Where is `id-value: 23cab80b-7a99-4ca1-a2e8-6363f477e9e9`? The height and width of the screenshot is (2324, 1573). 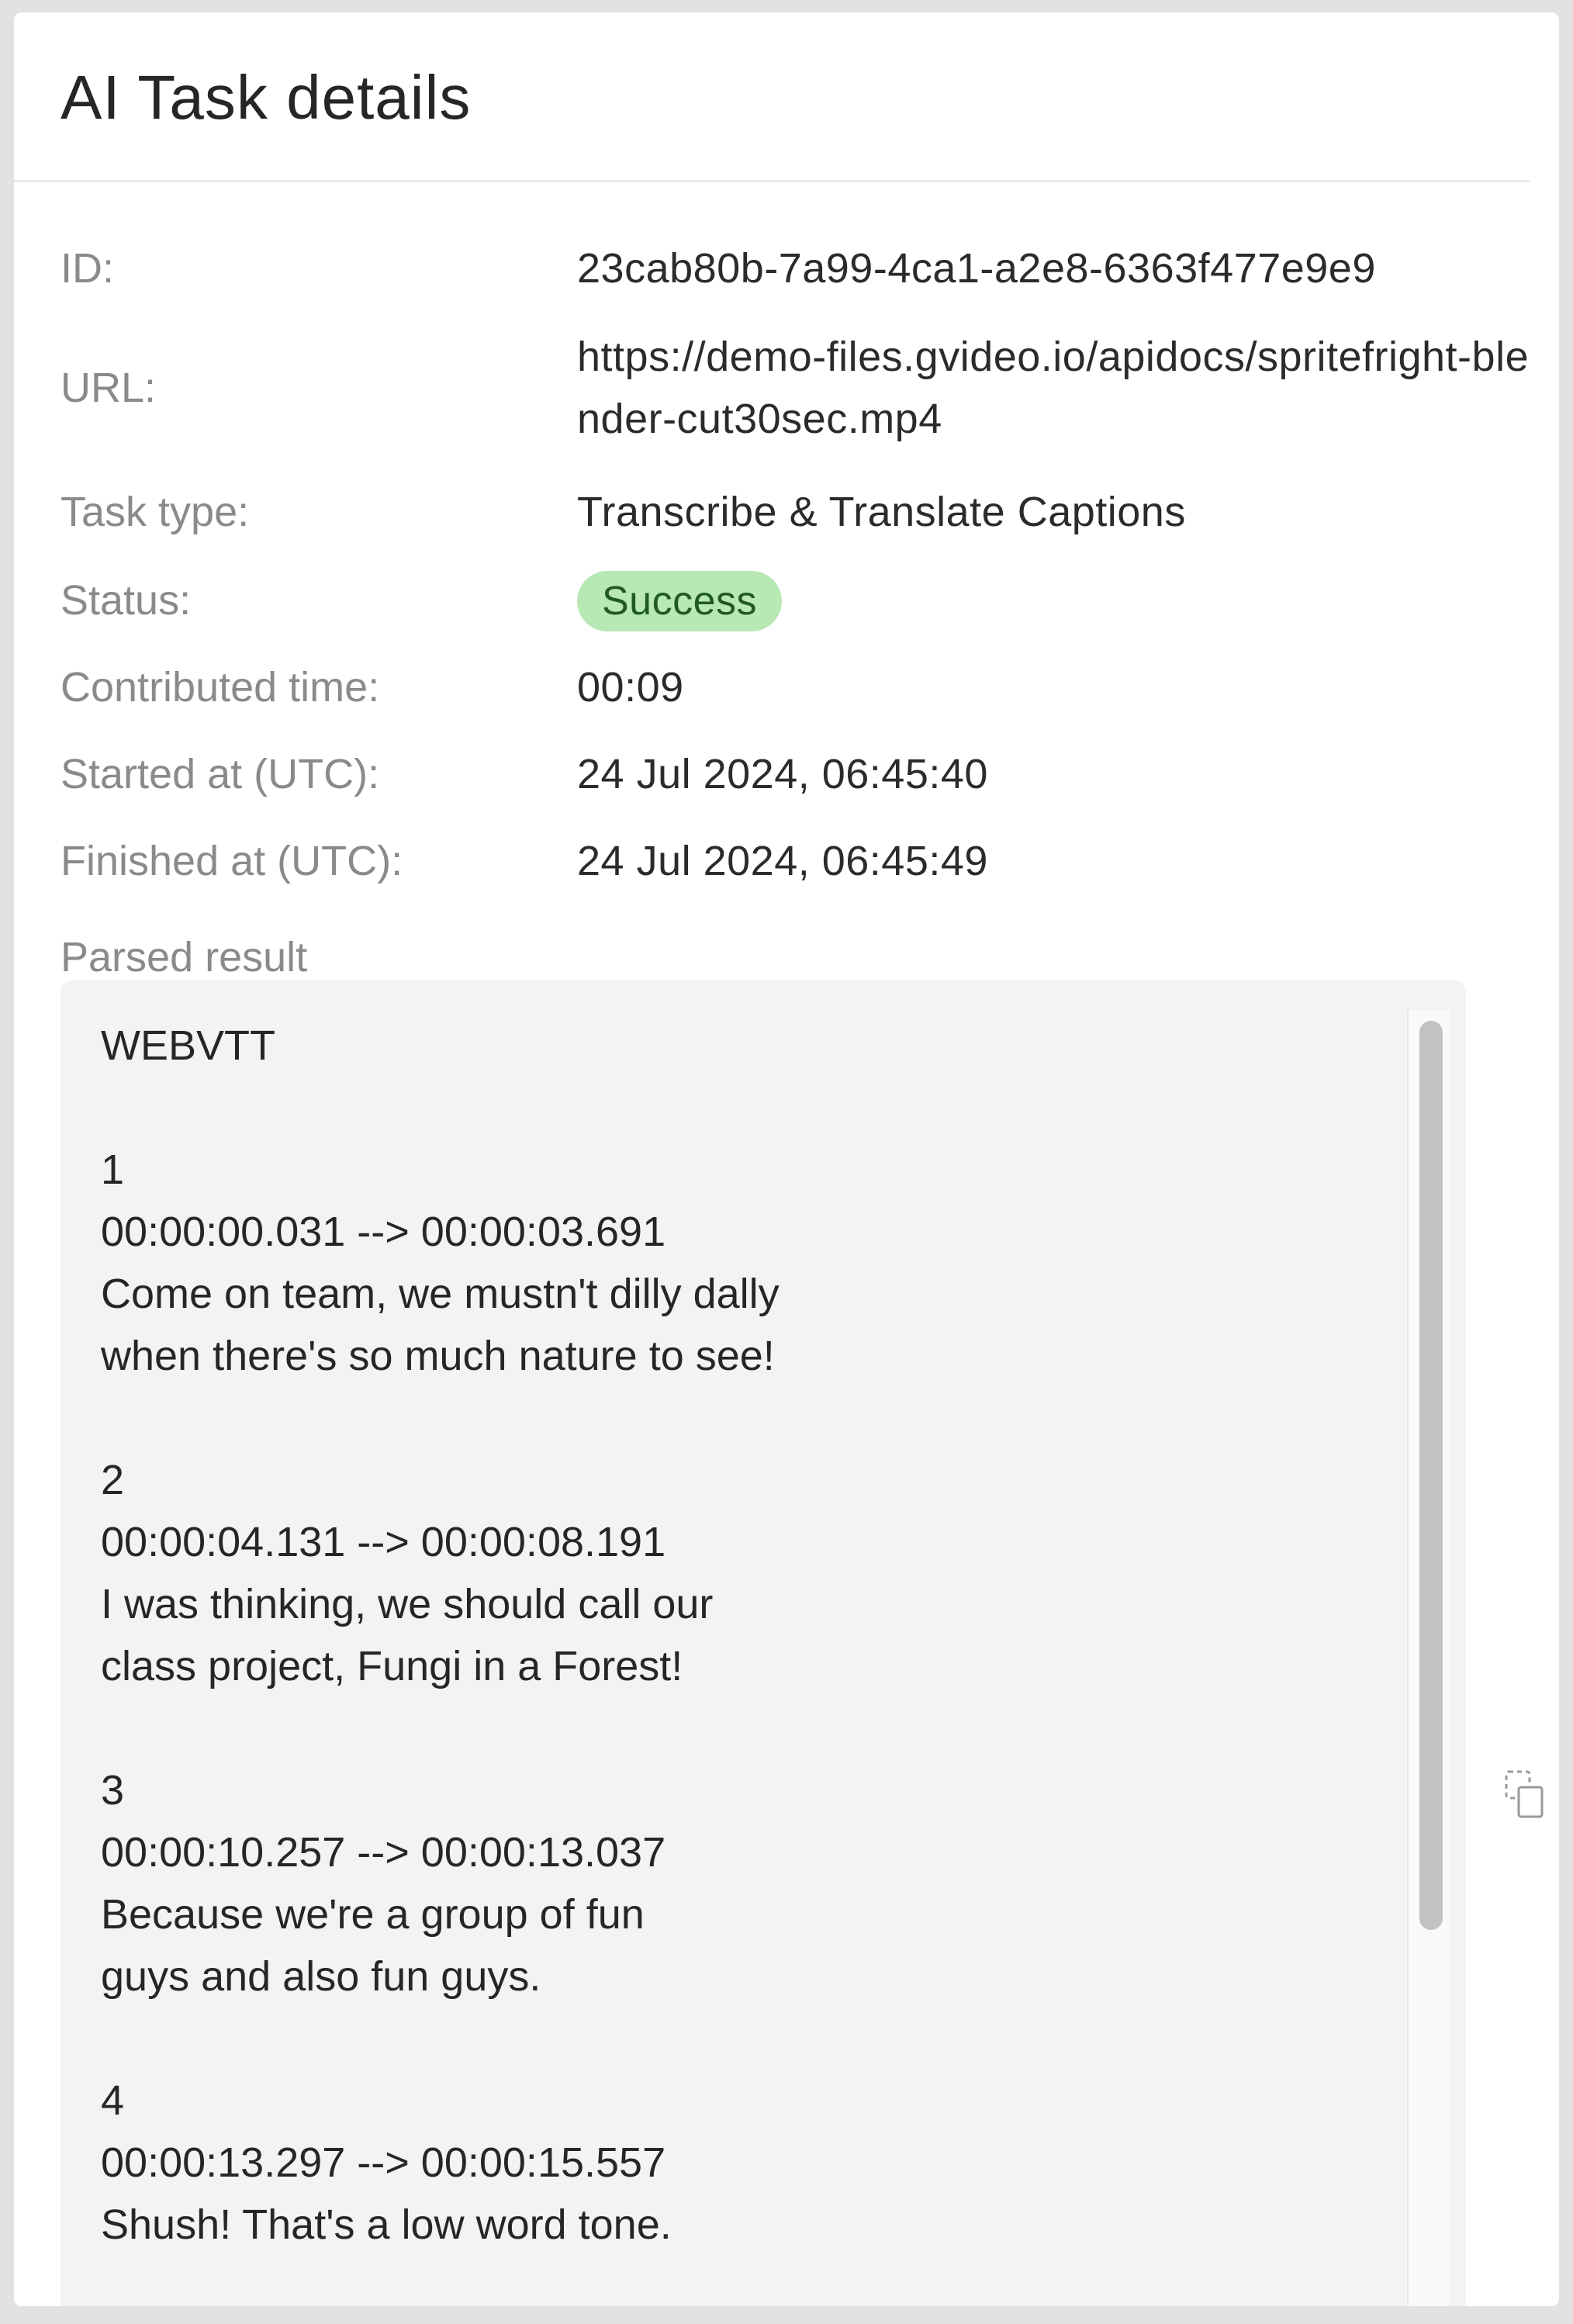
id-value: 23cab80b-7a99-4ca1-a2e8-6363f477e9e9 is located at coordinates (976, 268).